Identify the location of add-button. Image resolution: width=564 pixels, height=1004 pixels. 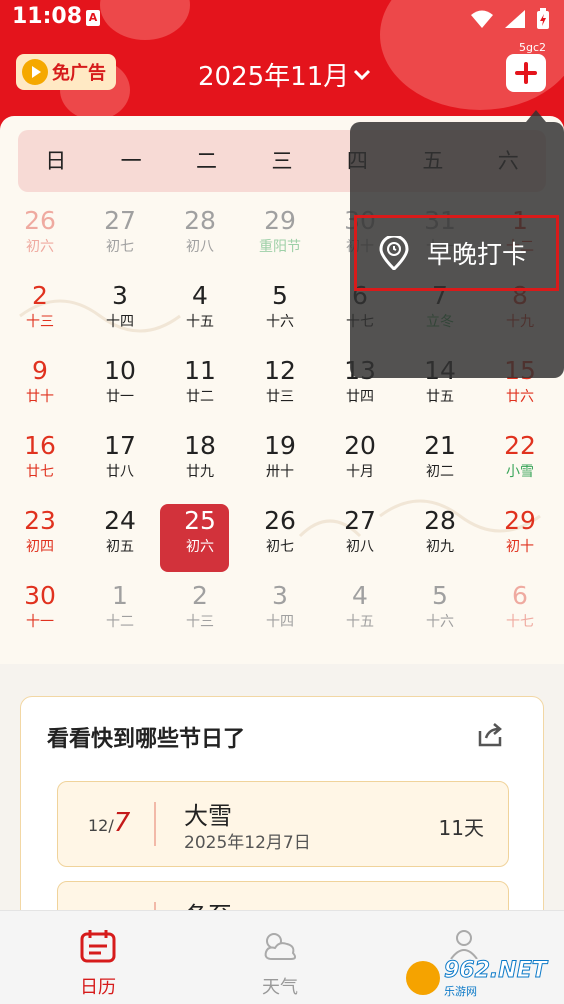
(526, 73).